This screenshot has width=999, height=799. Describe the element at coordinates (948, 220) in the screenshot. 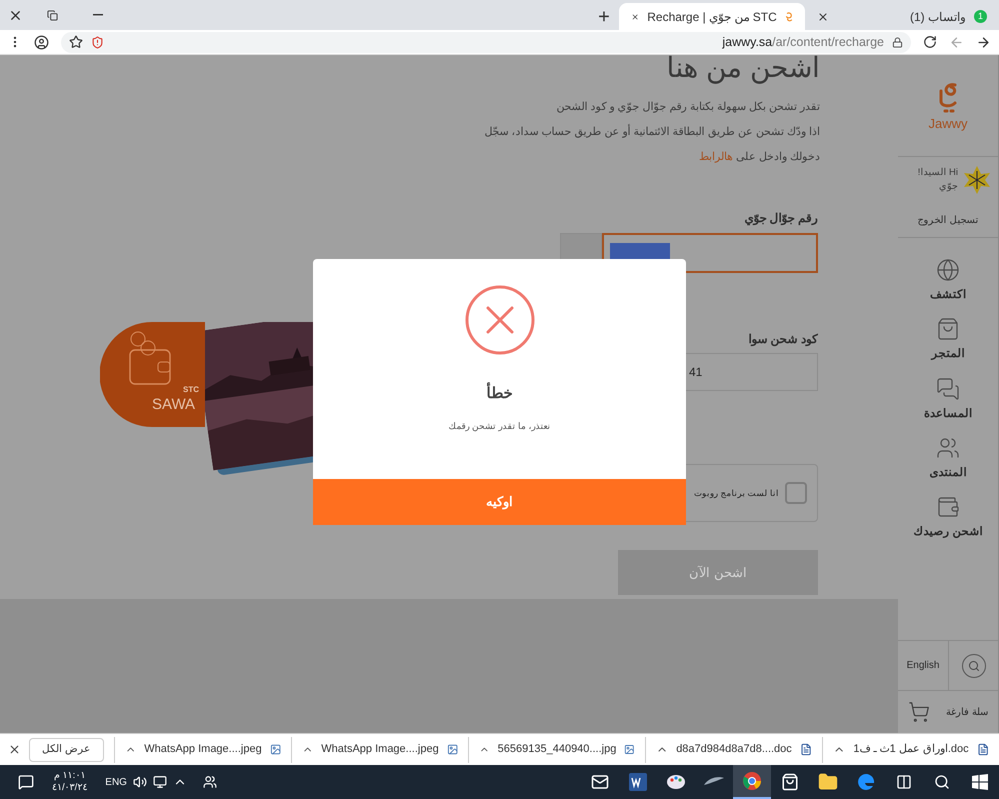

I see `logout-link: تسجيل الخروج` at that location.